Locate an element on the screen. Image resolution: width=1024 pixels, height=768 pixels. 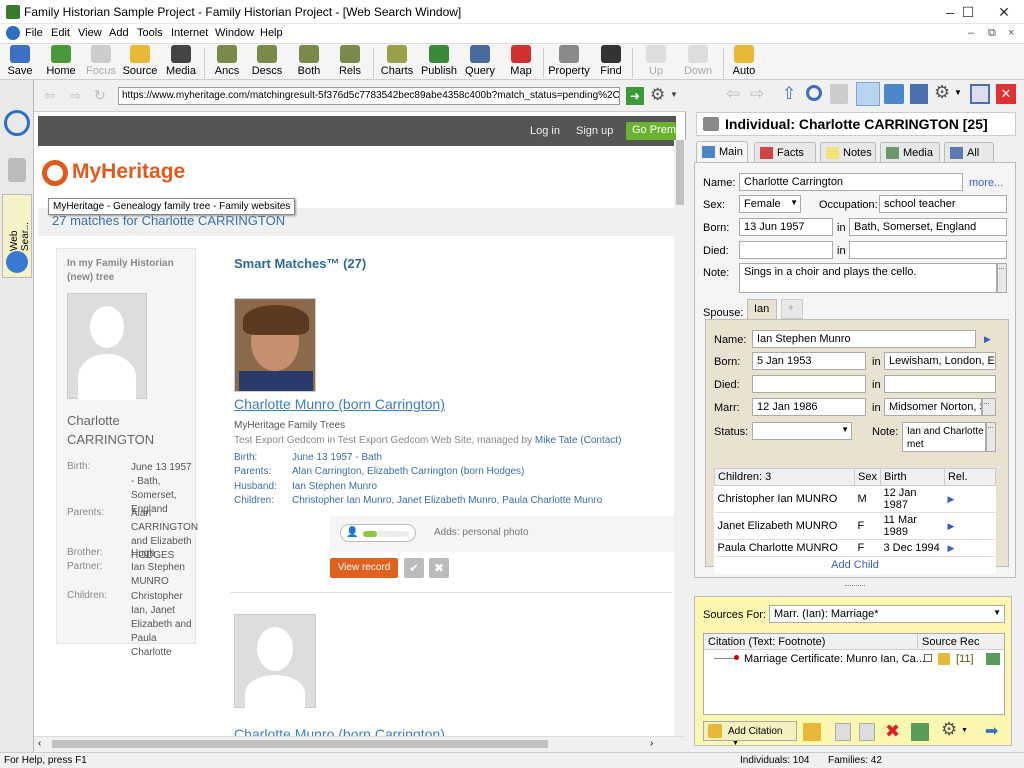
scroll-left-icon: ‹ is located at coordinates (39, 743).